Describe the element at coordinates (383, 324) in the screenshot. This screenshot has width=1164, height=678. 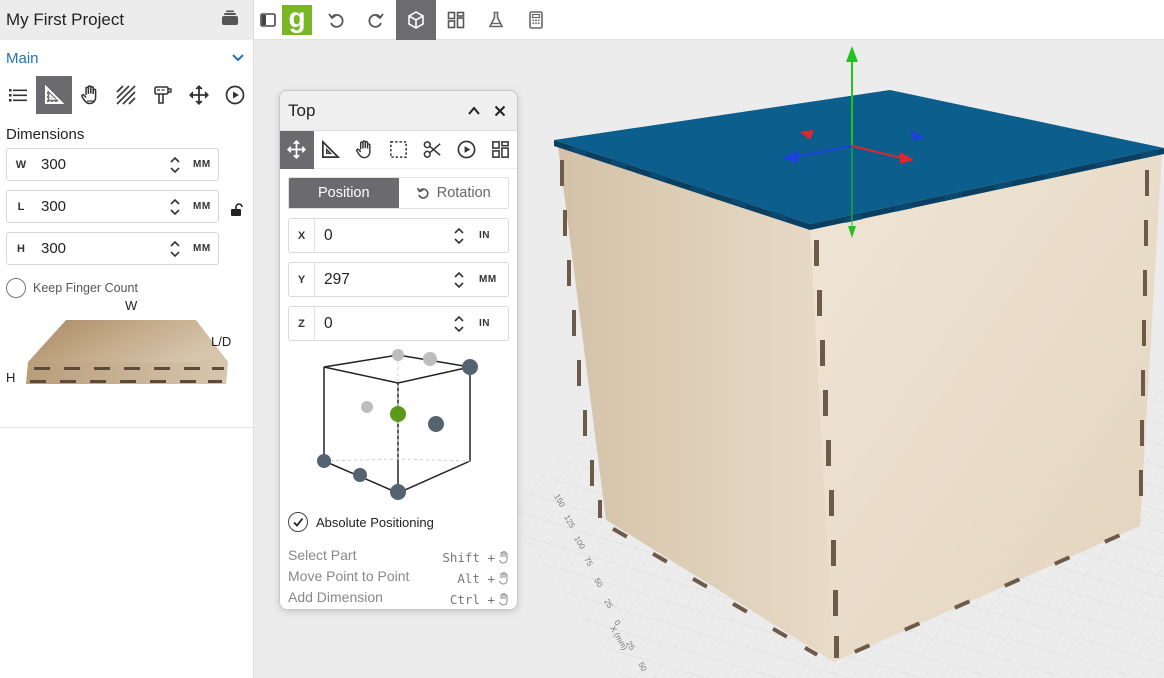
I see `z-value: 0` at that location.